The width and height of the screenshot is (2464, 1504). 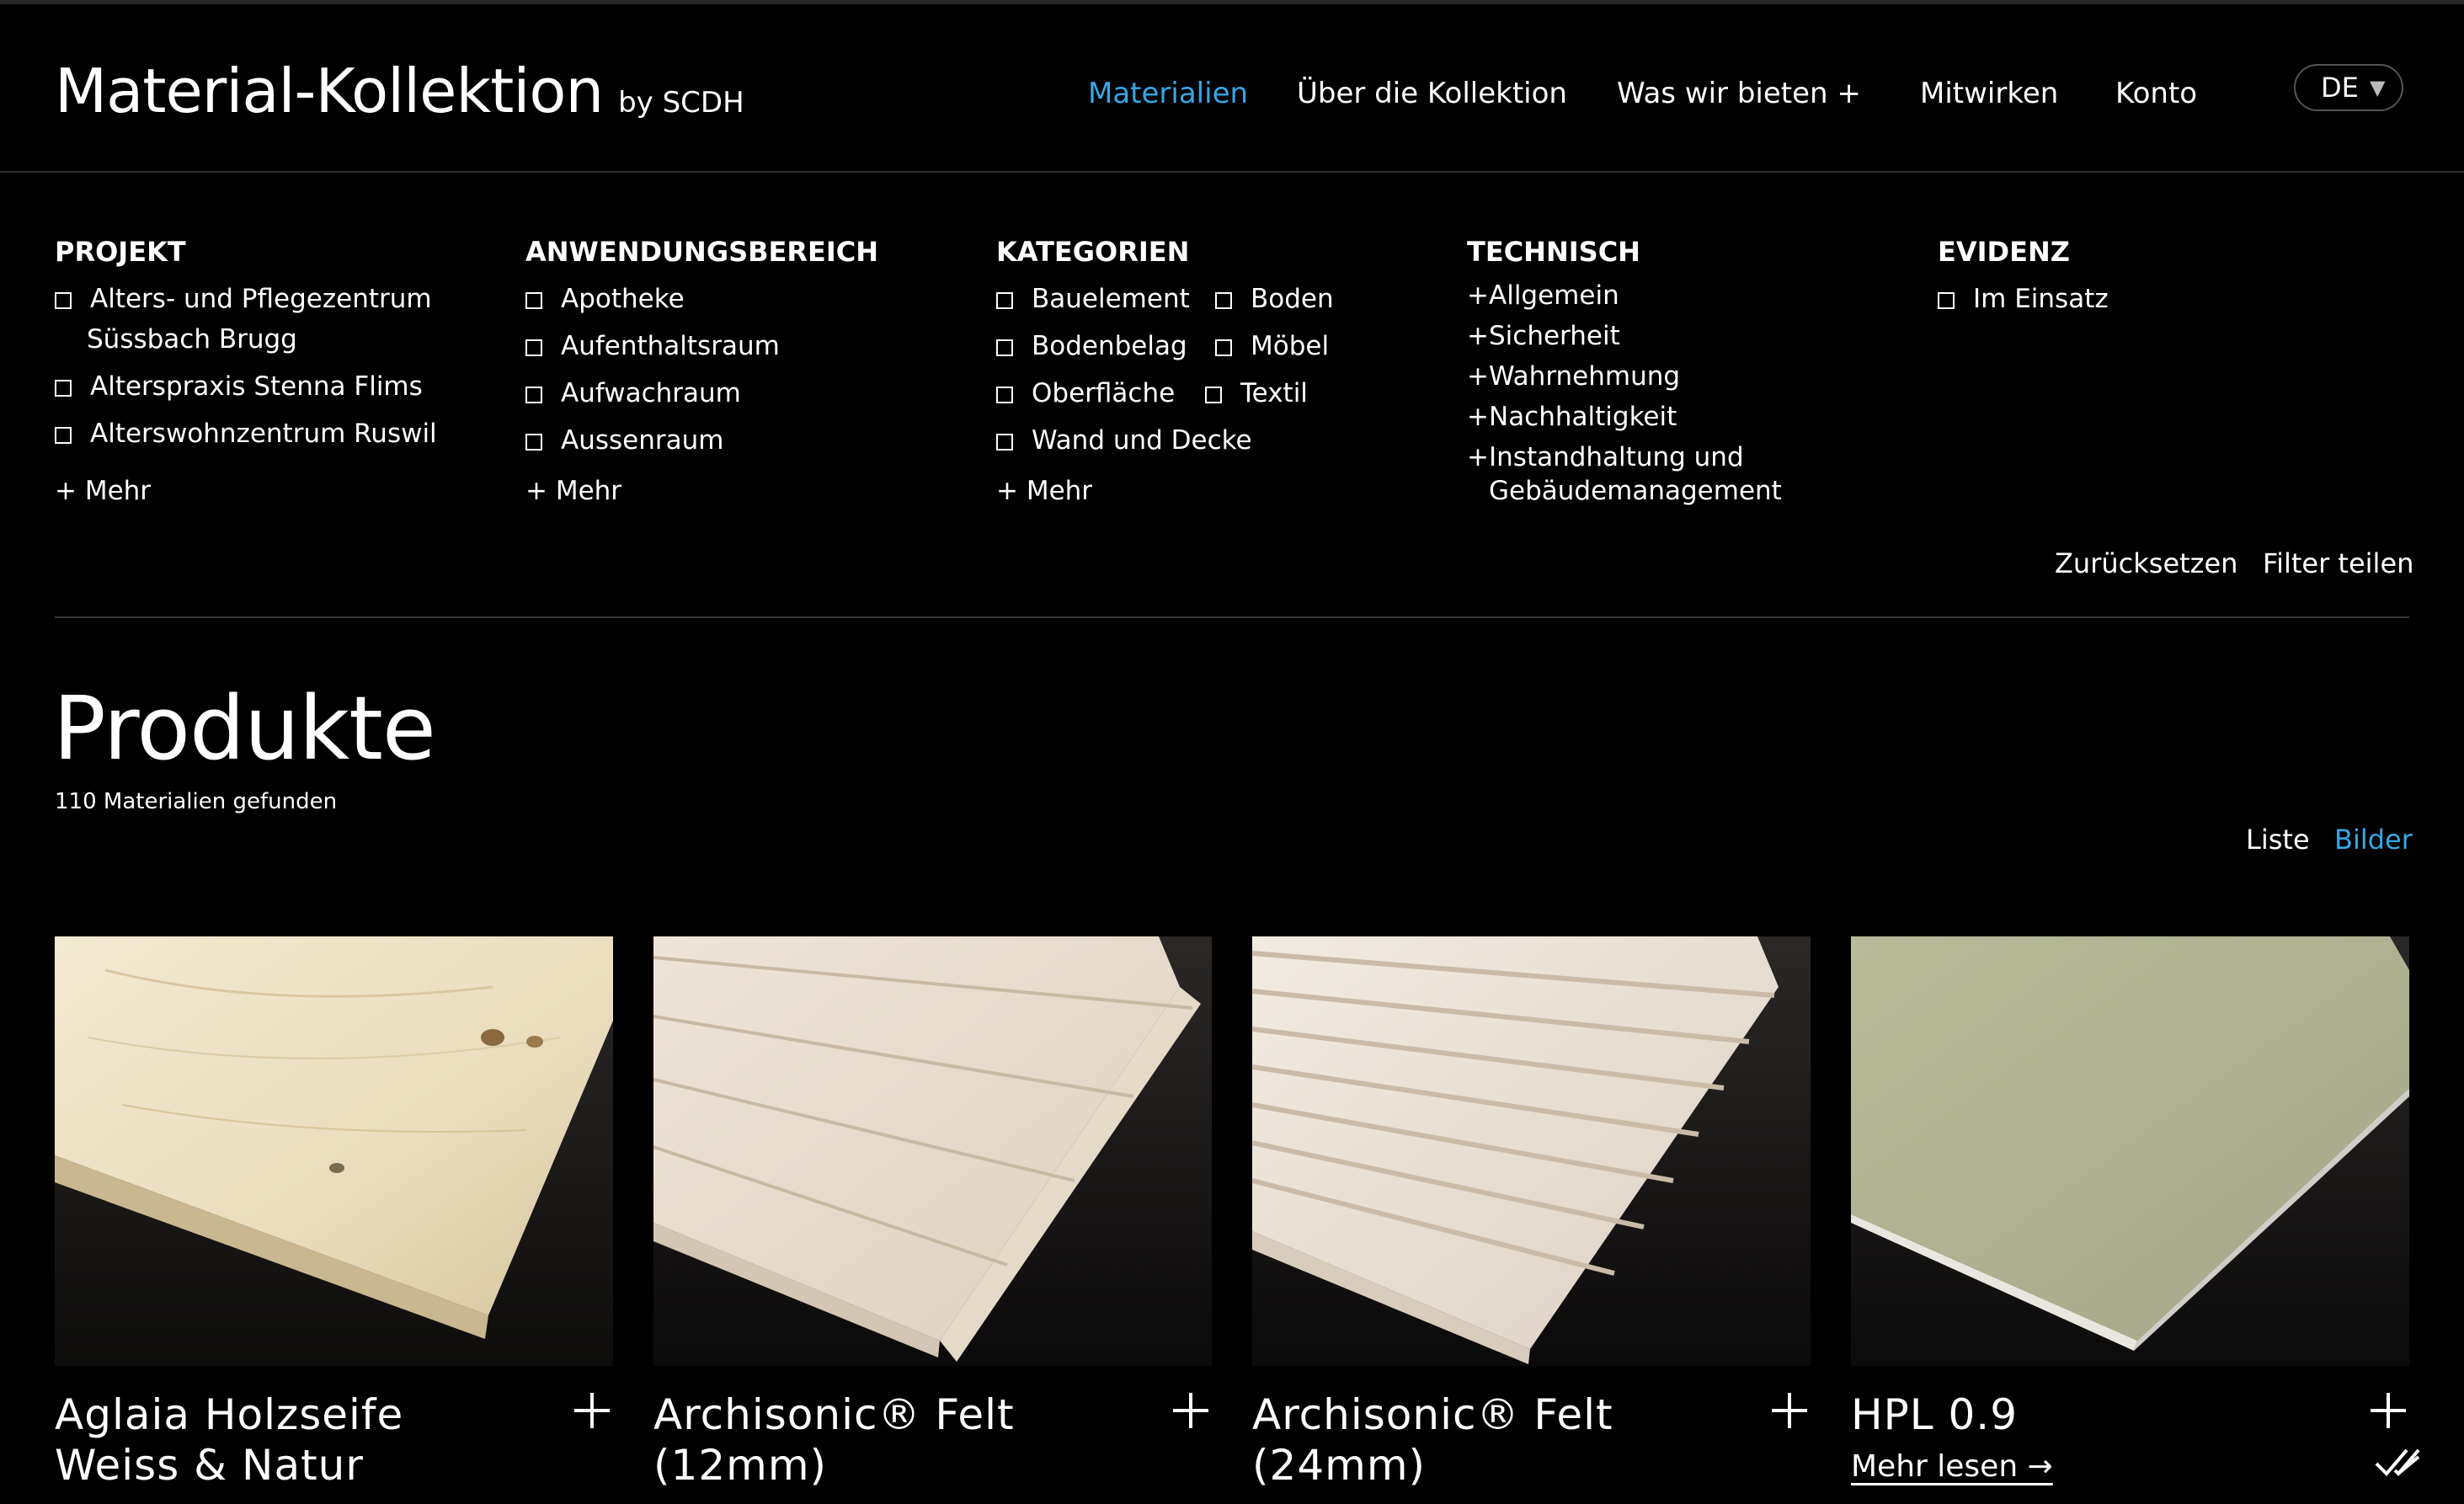 What do you see at coordinates (652, 346) in the screenshot?
I see `filter-option-aufenthaltsraum: Aufenthaltsraum` at bounding box center [652, 346].